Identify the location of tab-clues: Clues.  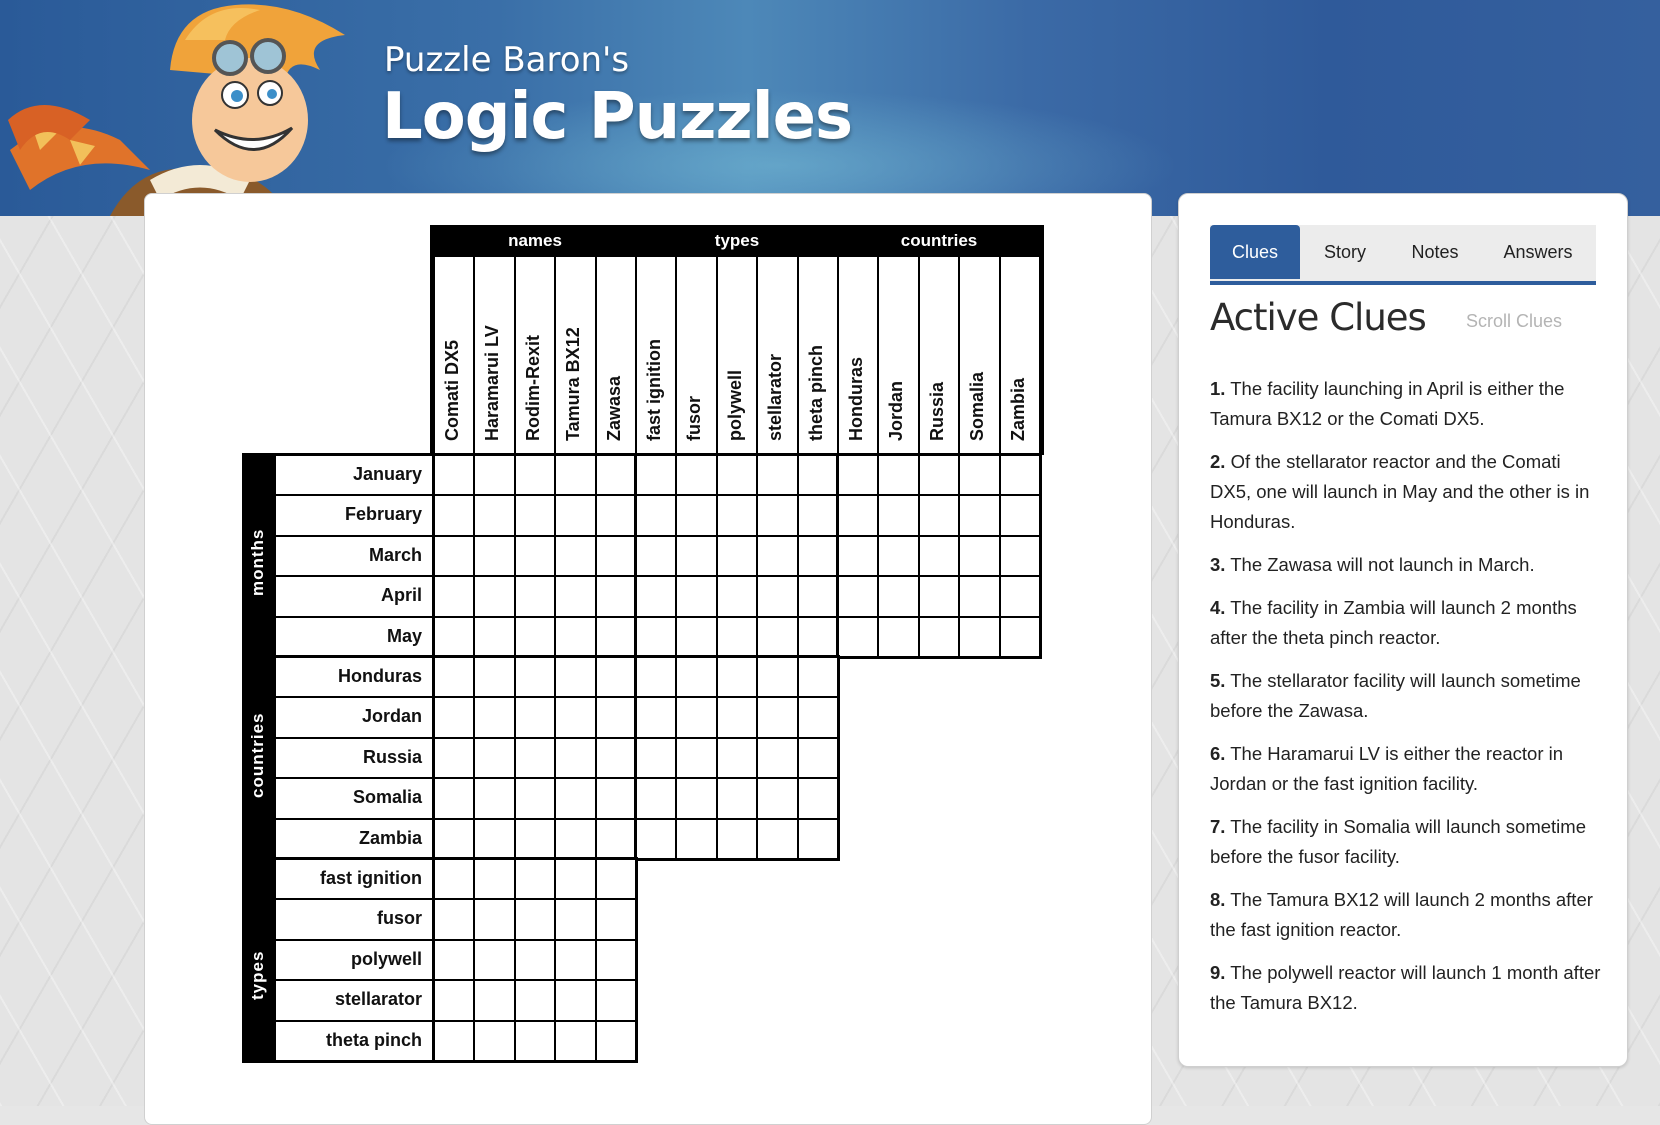
(1255, 252).